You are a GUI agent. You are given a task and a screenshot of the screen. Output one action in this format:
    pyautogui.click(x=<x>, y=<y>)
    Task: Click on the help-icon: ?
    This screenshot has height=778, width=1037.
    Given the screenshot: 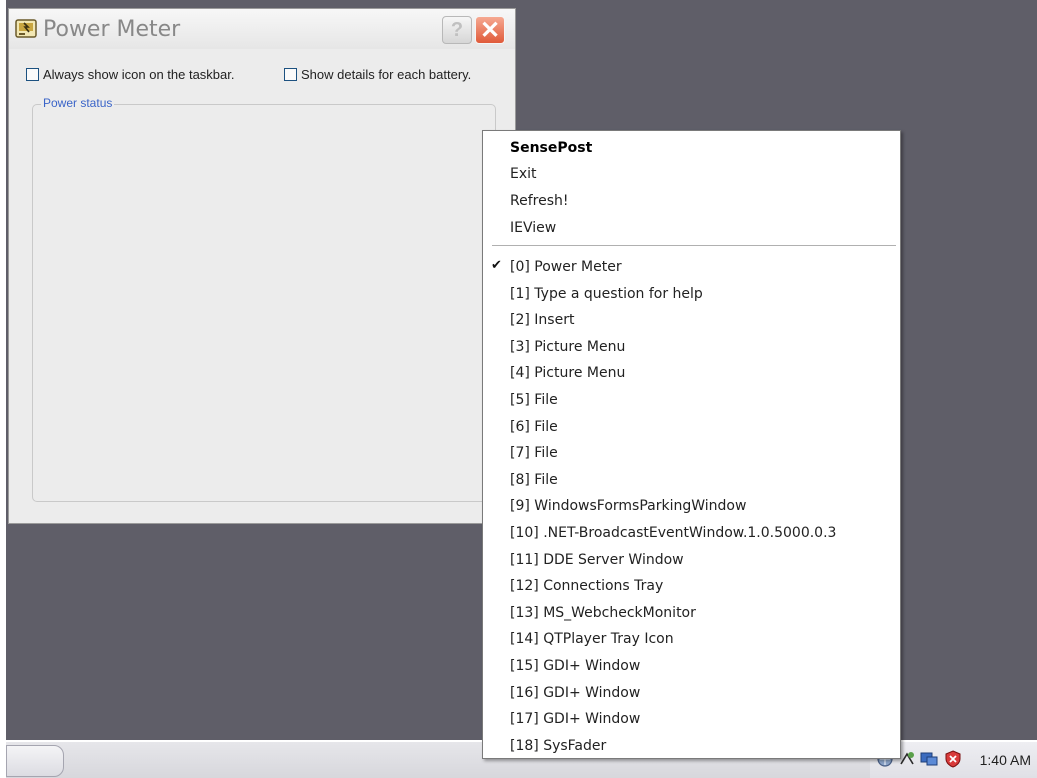 What is the action you would take?
    pyautogui.click(x=457, y=29)
    